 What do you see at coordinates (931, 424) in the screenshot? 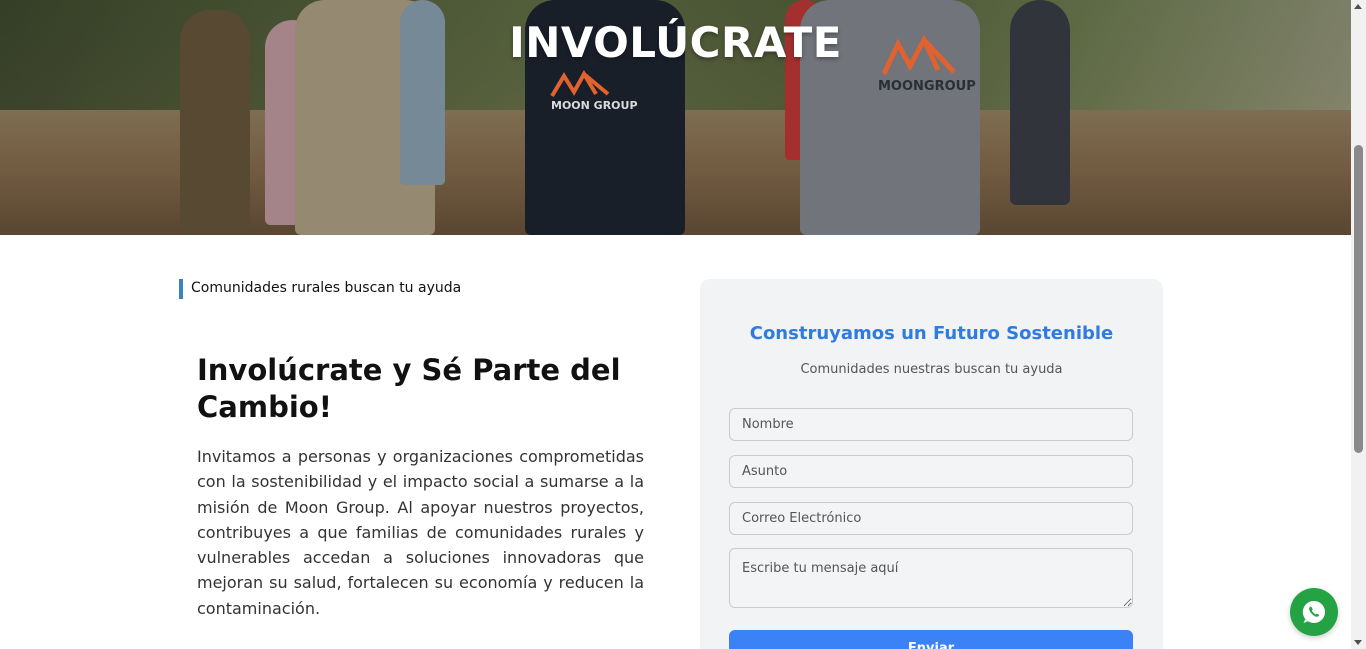
I see `name-input` at bounding box center [931, 424].